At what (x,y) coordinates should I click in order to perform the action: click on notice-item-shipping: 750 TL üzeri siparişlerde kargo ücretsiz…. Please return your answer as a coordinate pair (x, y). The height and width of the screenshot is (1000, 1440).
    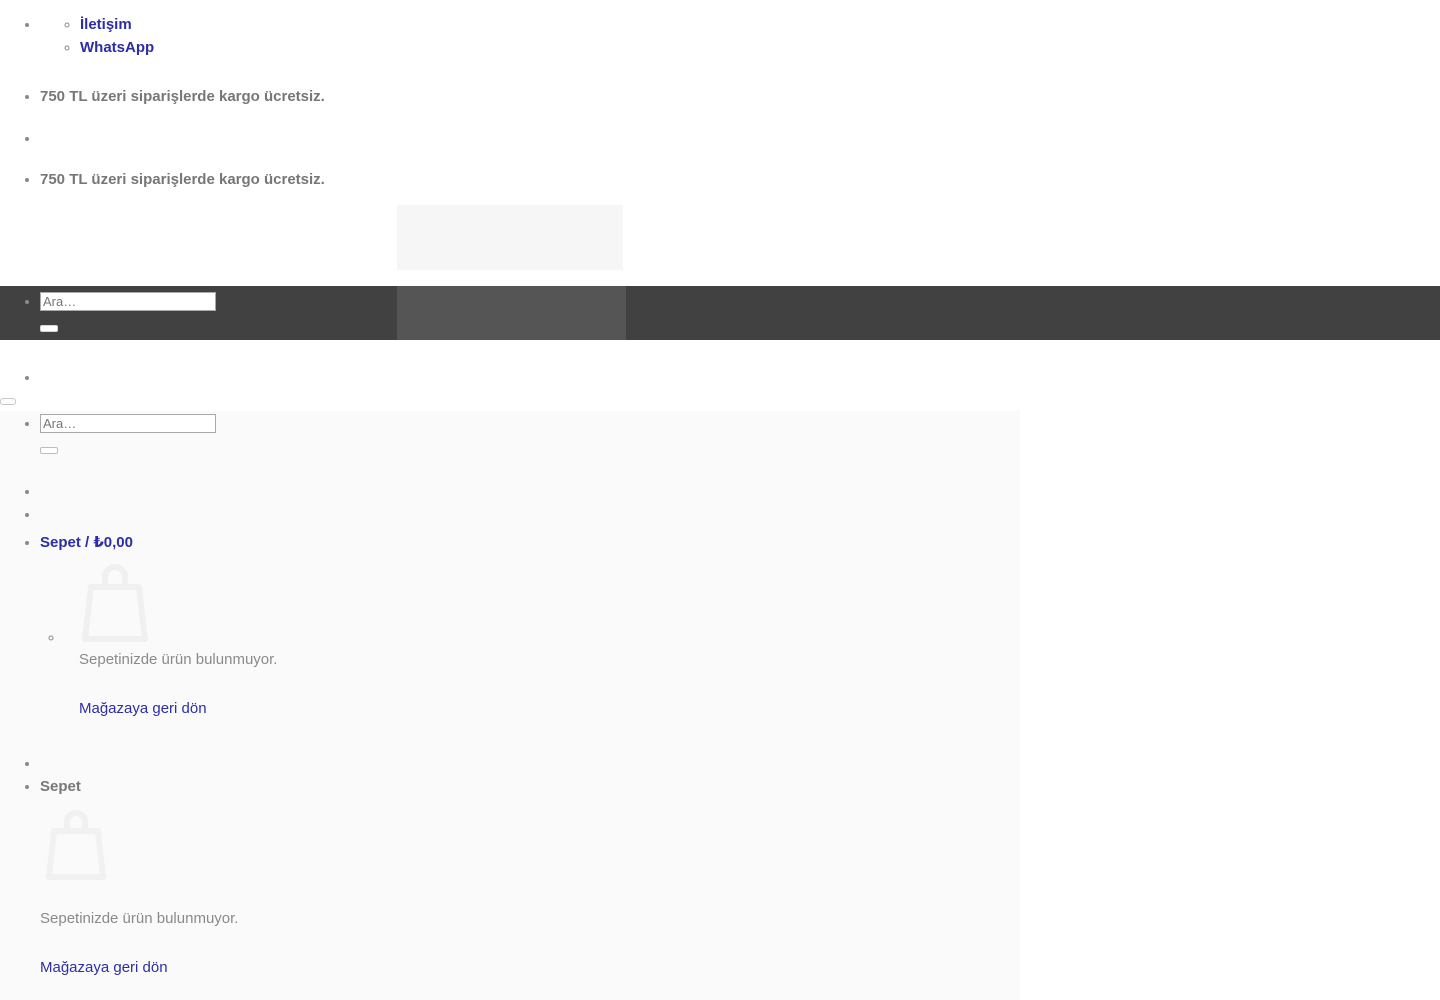
    Looking at the image, I should click on (740, 97).